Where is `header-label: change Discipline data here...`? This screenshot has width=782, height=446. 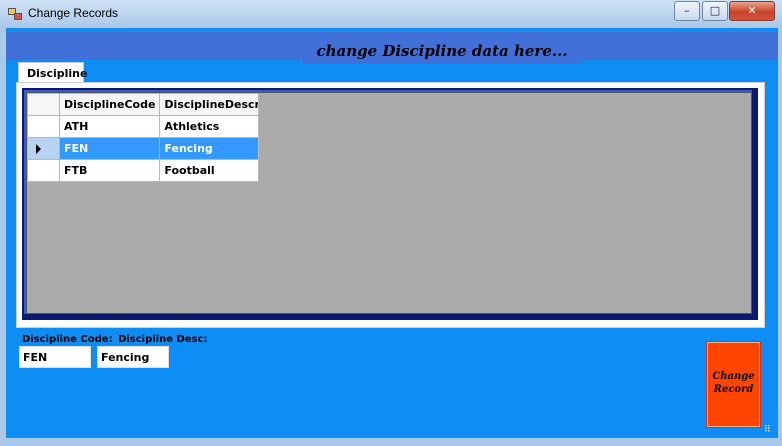 header-label: change Discipline data here... is located at coordinates (442, 51).